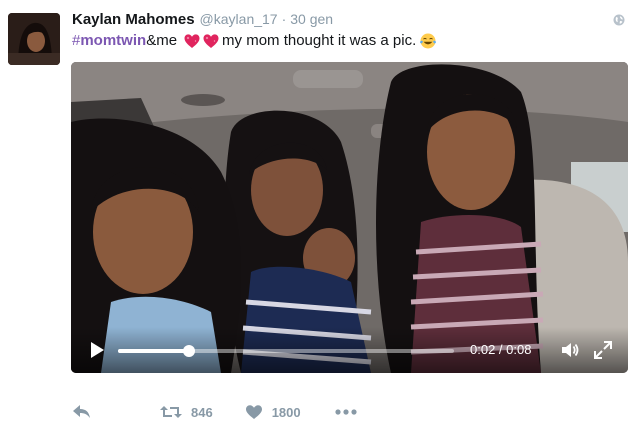 The height and width of the screenshot is (433, 635). What do you see at coordinates (570, 350) in the screenshot?
I see `volume-icon` at bounding box center [570, 350].